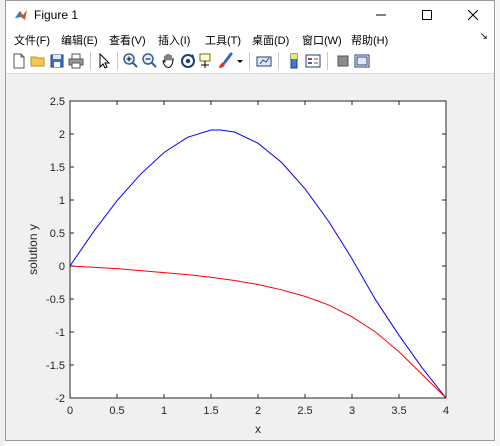 This screenshot has width=500, height=446. I want to click on menu-tools: 工具(T), so click(223, 40).